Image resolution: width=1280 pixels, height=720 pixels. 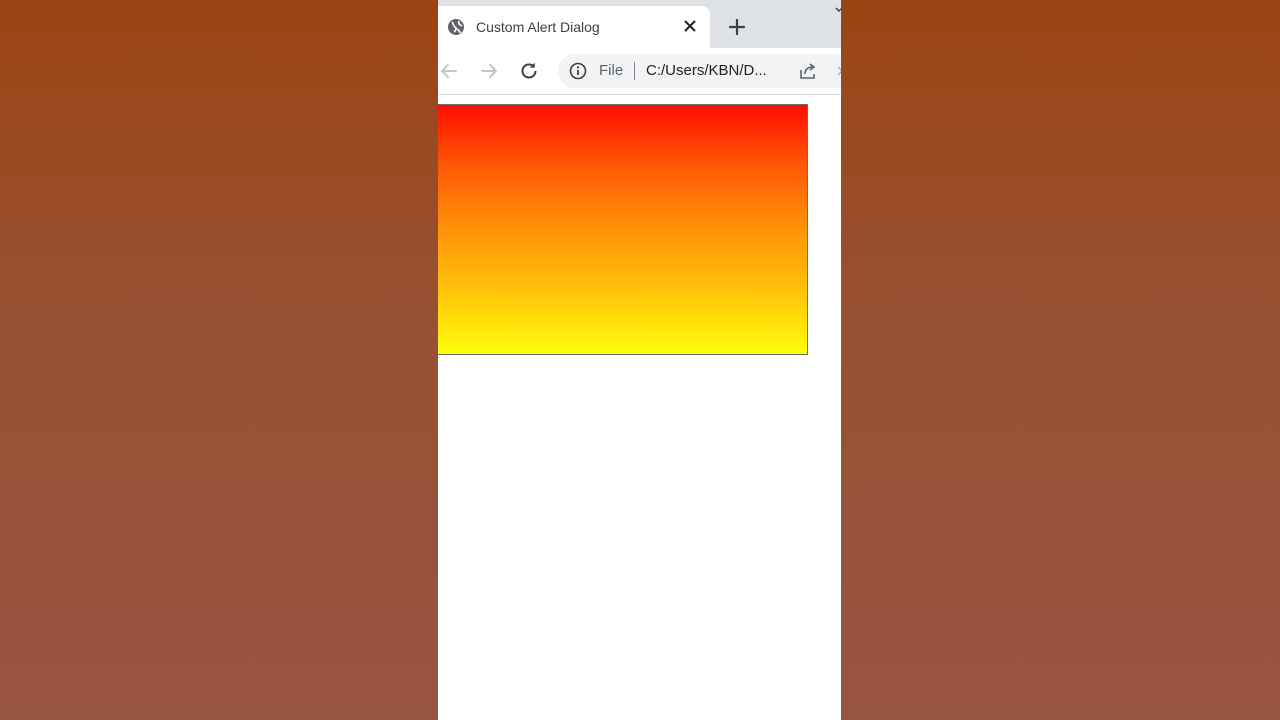 What do you see at coordinates (690, 26) in the screenshot?
I see `close-icon` at bounding box center [690, 26].